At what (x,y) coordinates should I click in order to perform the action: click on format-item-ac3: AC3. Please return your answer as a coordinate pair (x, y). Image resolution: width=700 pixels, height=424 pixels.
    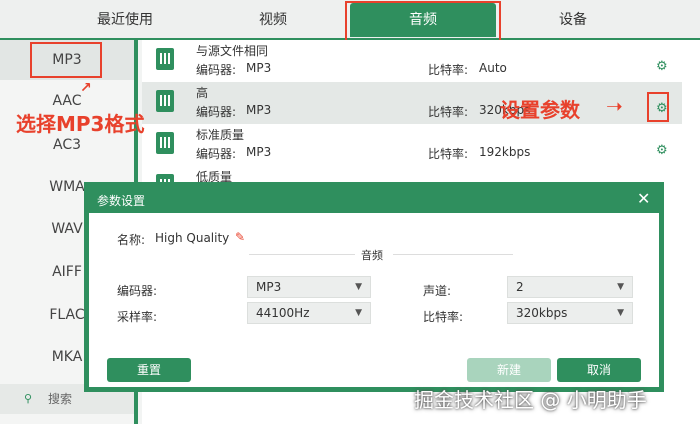
    Looking at the image, I should click on (67, 145).